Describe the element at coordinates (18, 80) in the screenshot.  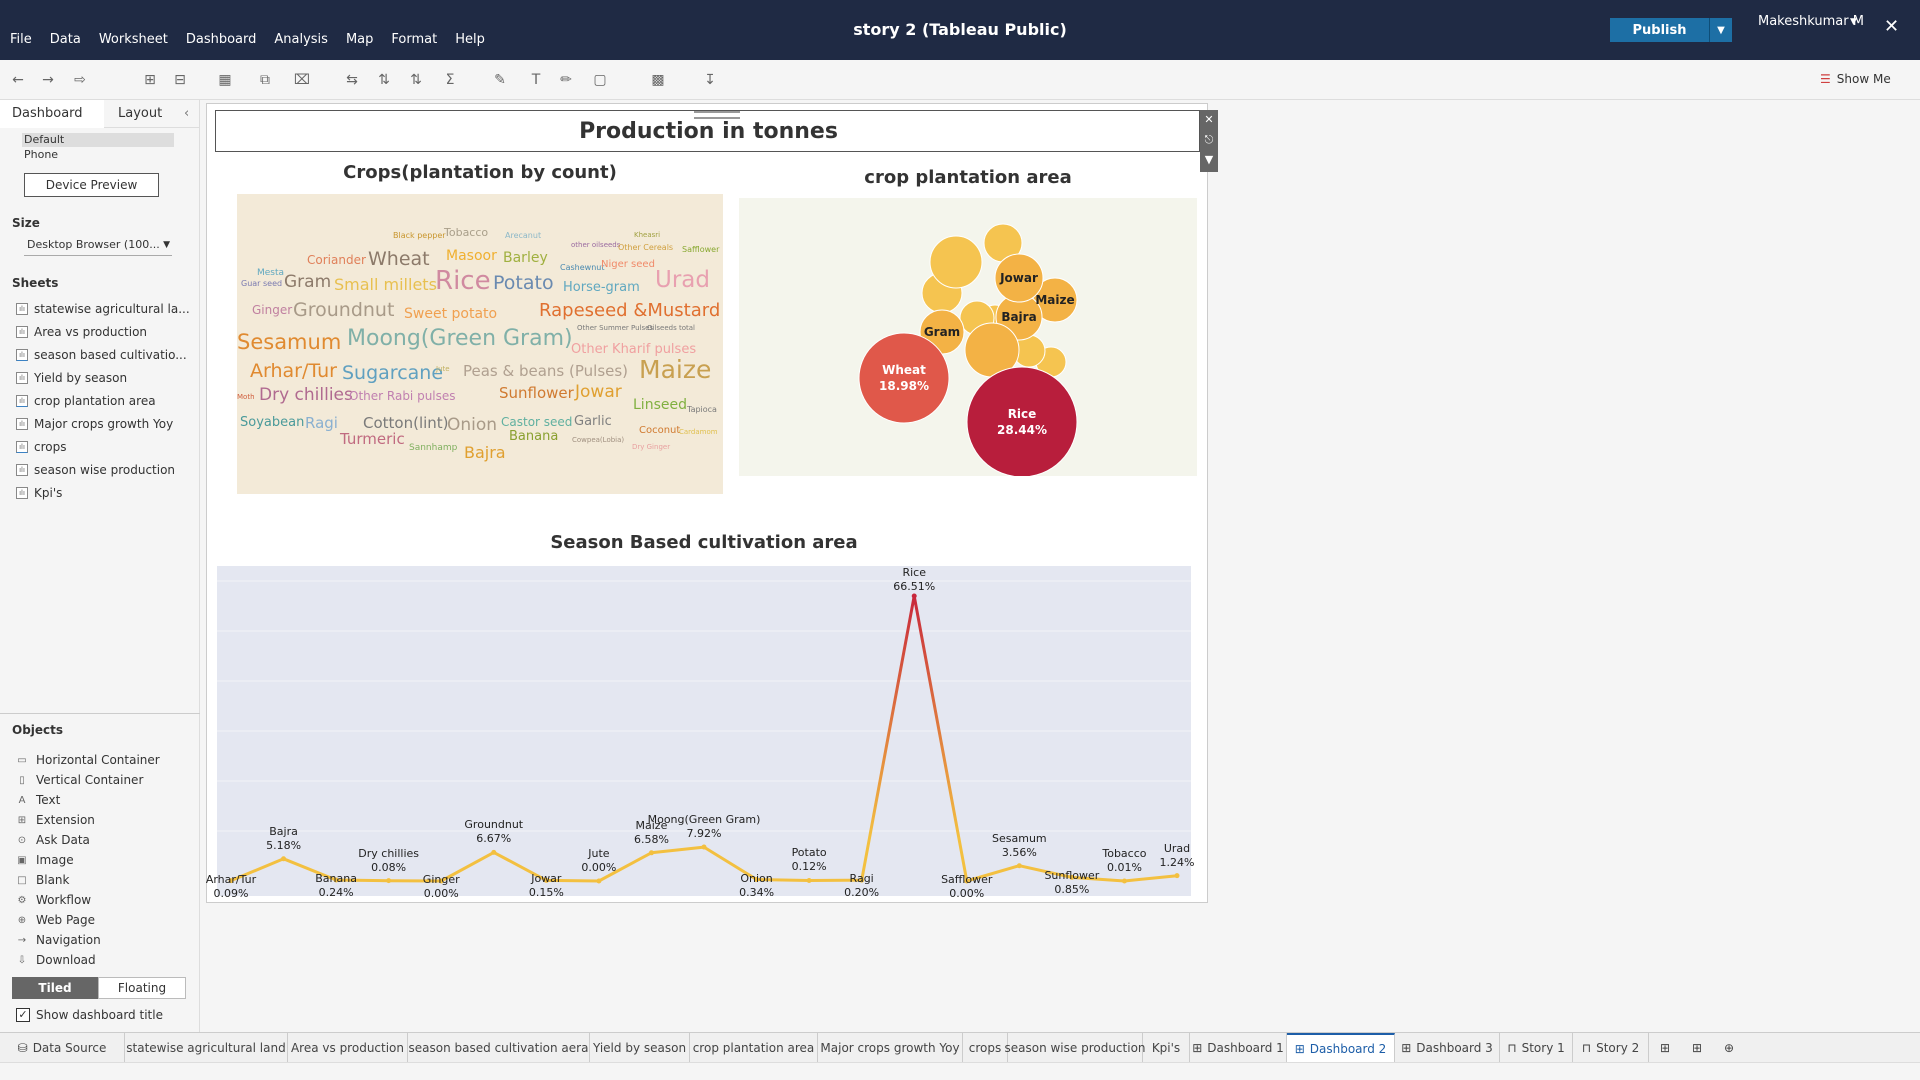
I see `undo-icon: ←` at that location.